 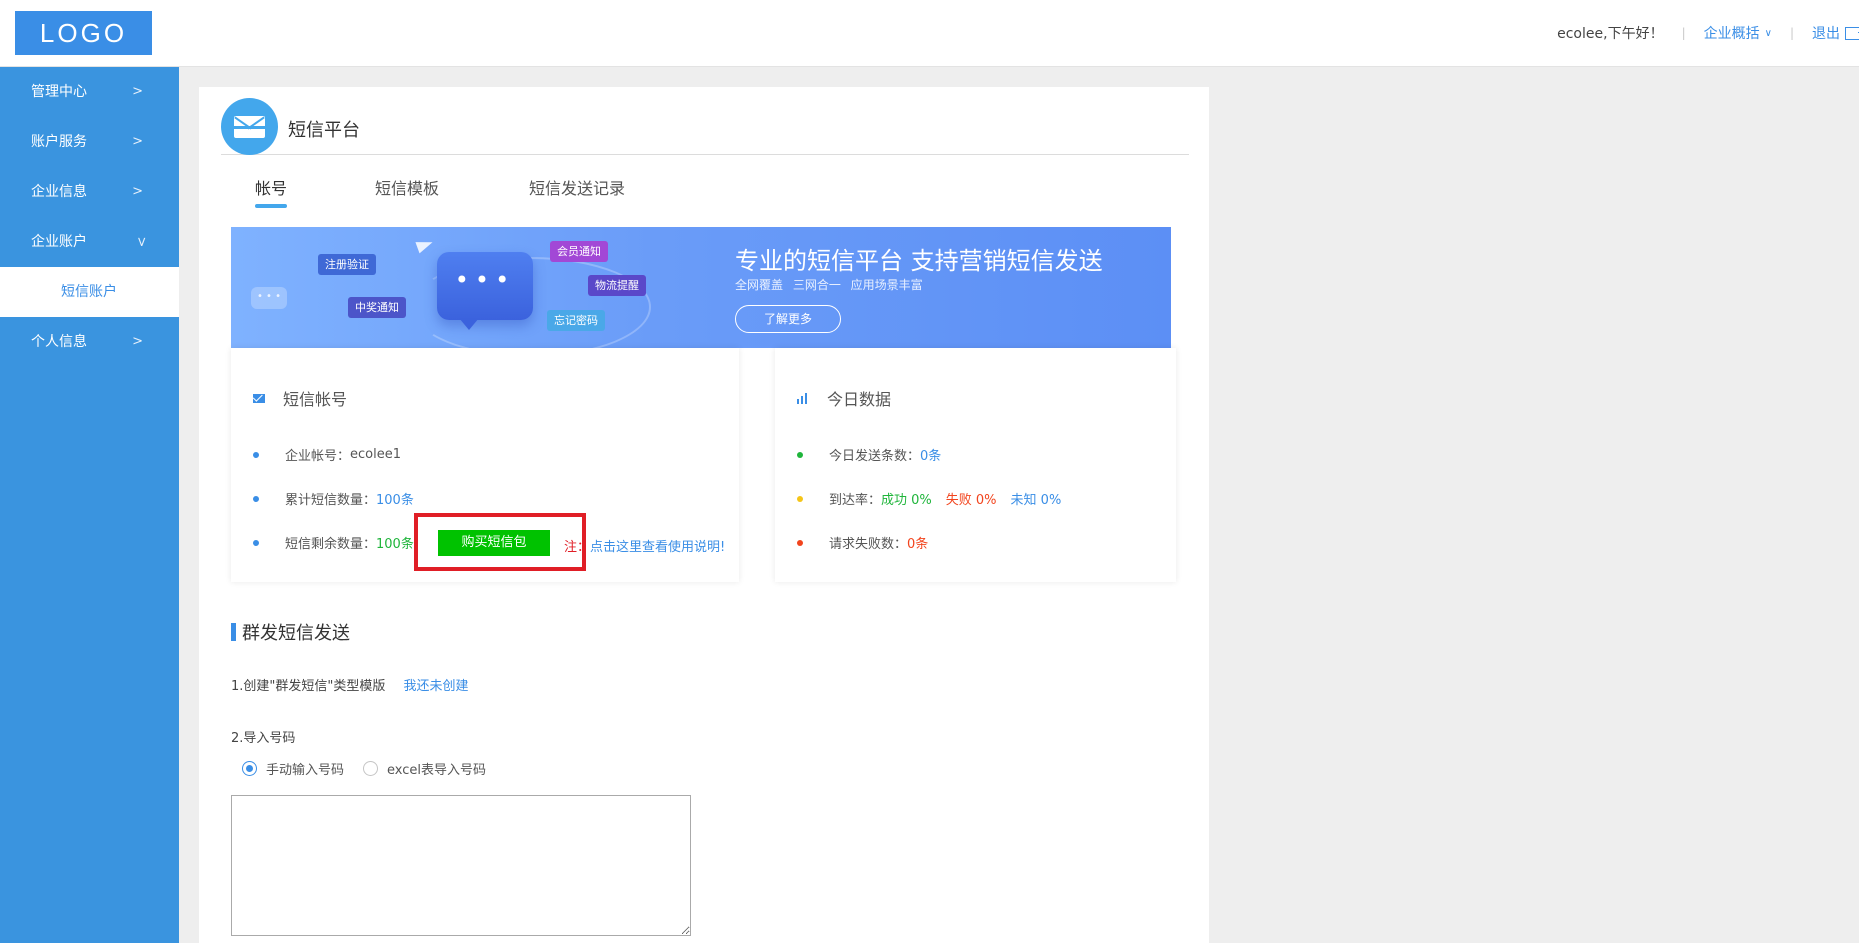 I want to click on tab-account: 帐号, so click(x=271, y=187).